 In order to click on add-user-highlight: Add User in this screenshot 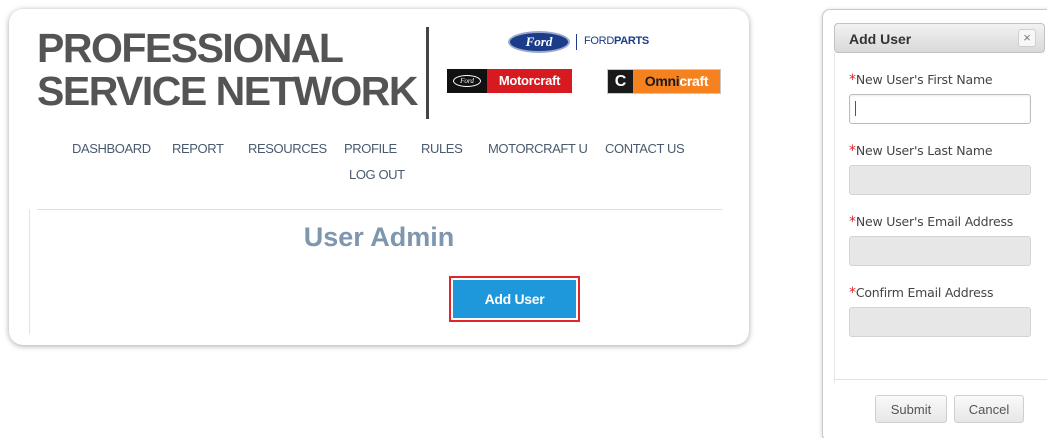, I will do `click(514, 299)`.